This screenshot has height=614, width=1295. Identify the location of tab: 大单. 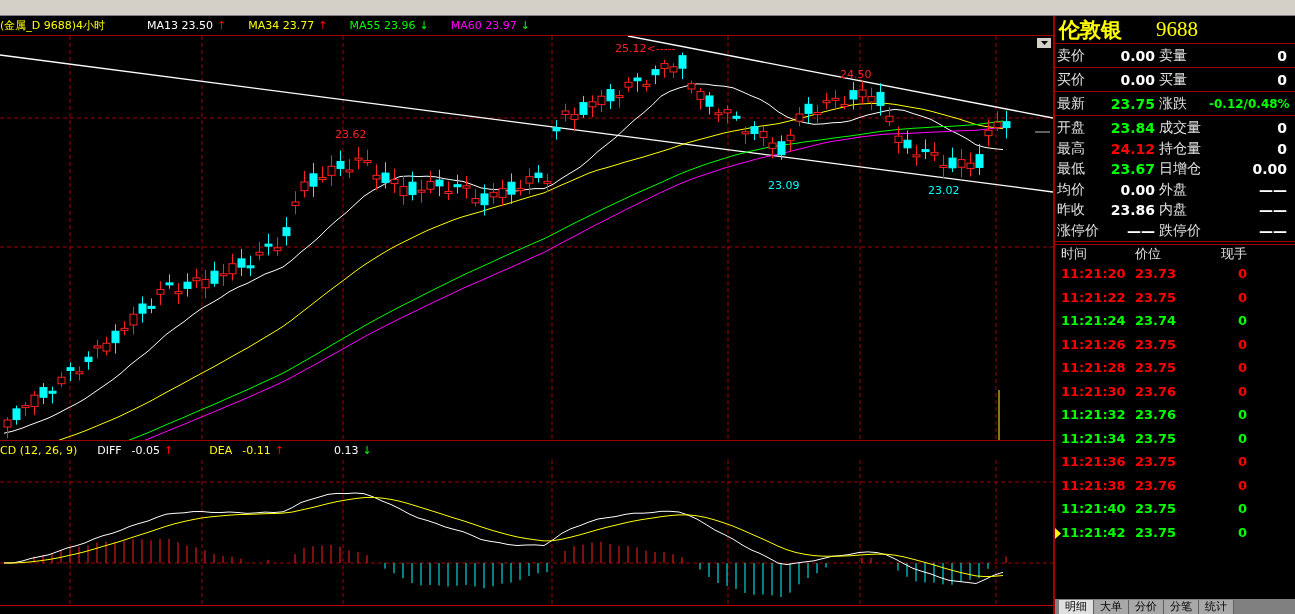
(1111, 607).